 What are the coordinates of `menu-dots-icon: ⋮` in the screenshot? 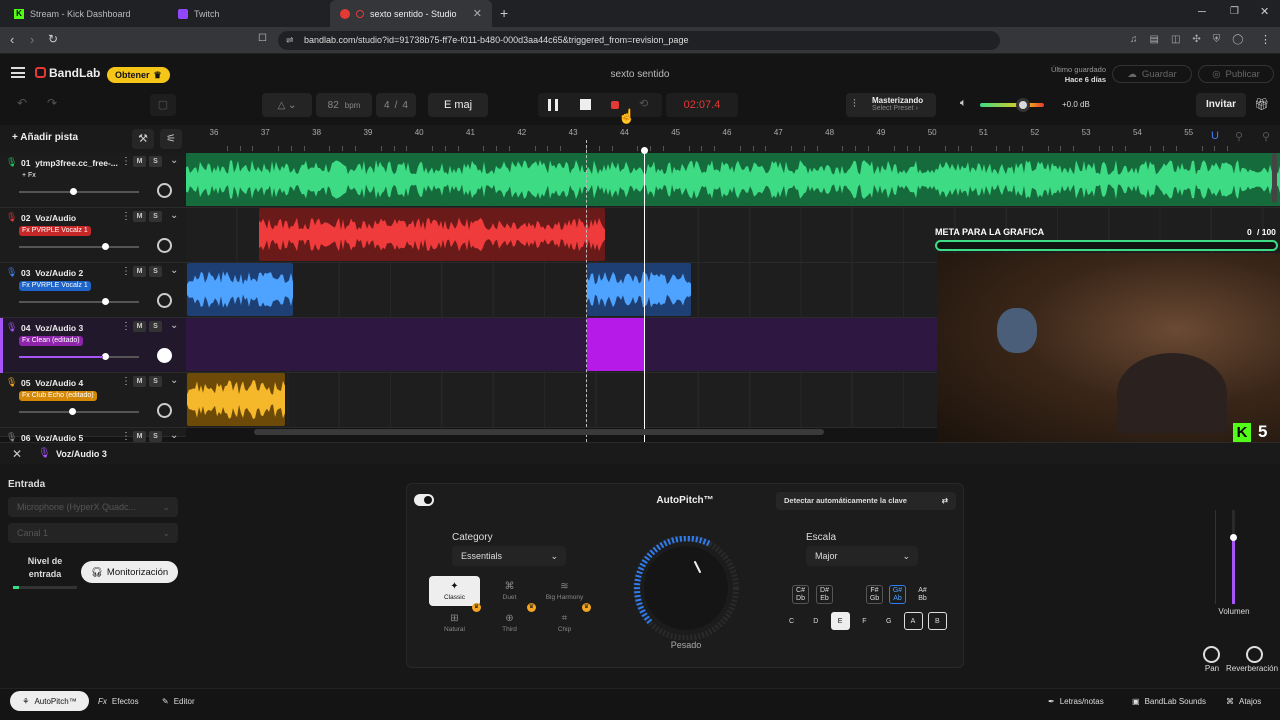 It's located at (1265, 39).